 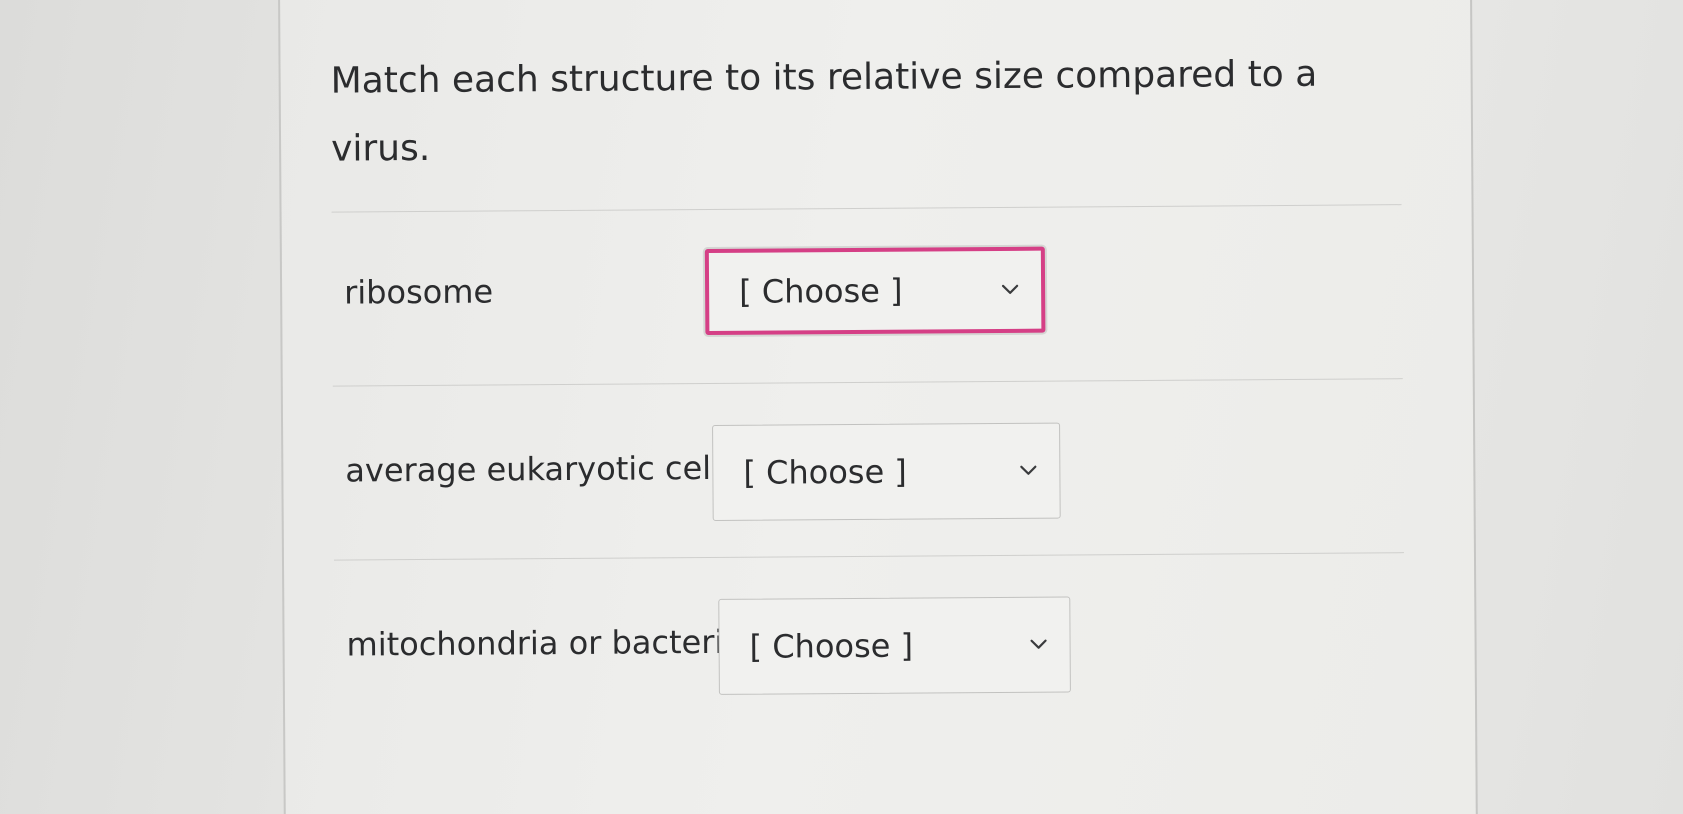 I want to click on mitochondria-select-wrapper: [ Choose ], so click(x=894, y=645).